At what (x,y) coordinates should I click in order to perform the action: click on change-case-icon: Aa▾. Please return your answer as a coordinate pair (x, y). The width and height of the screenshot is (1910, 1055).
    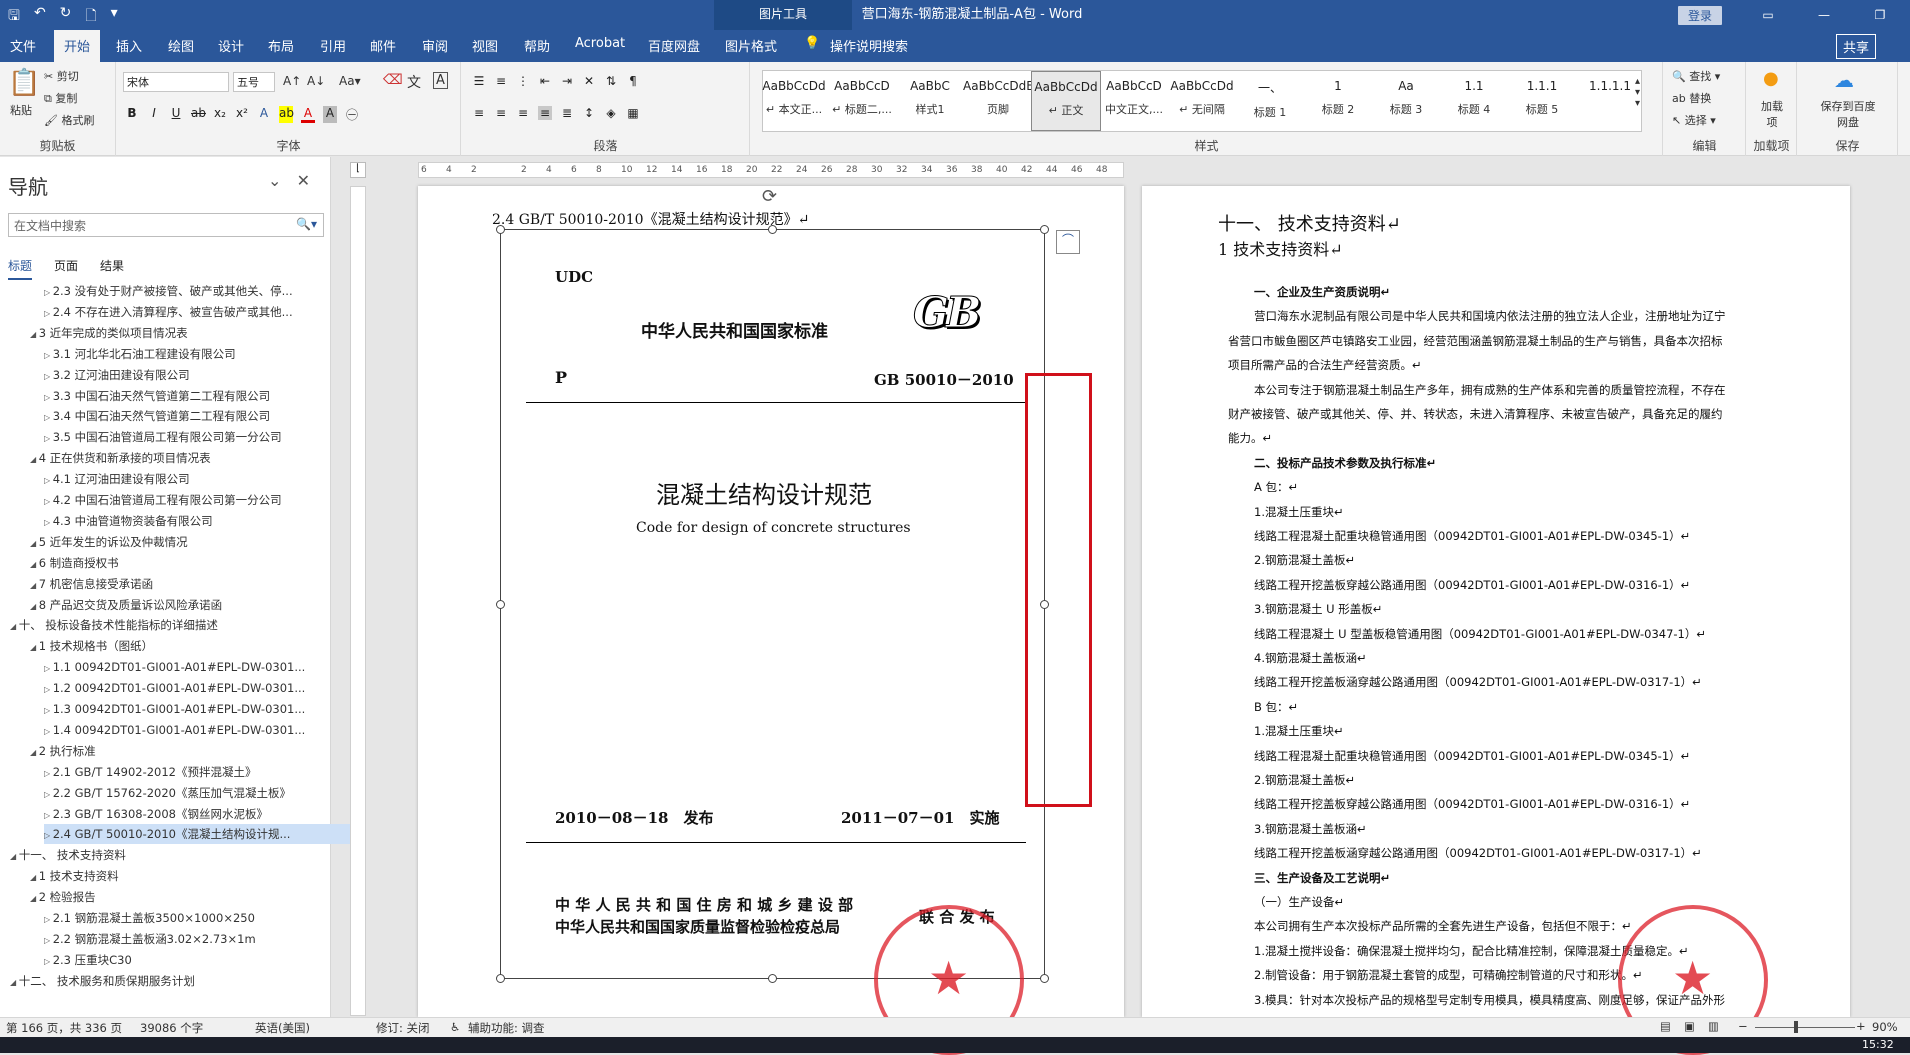
    Looking at the image, I should click on (350, 81).